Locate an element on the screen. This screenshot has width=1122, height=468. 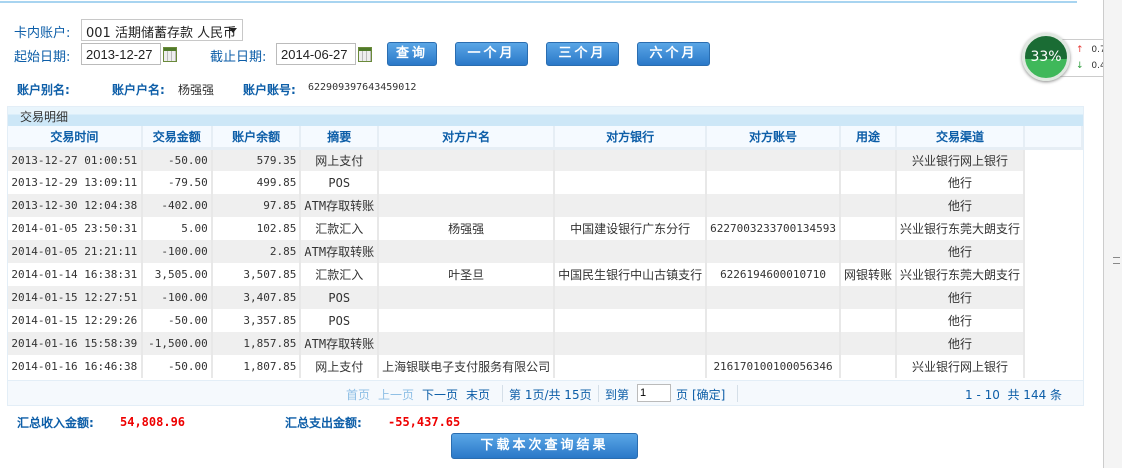
expense-total-value: -55,437.65 is located at coordinates (424, 422).